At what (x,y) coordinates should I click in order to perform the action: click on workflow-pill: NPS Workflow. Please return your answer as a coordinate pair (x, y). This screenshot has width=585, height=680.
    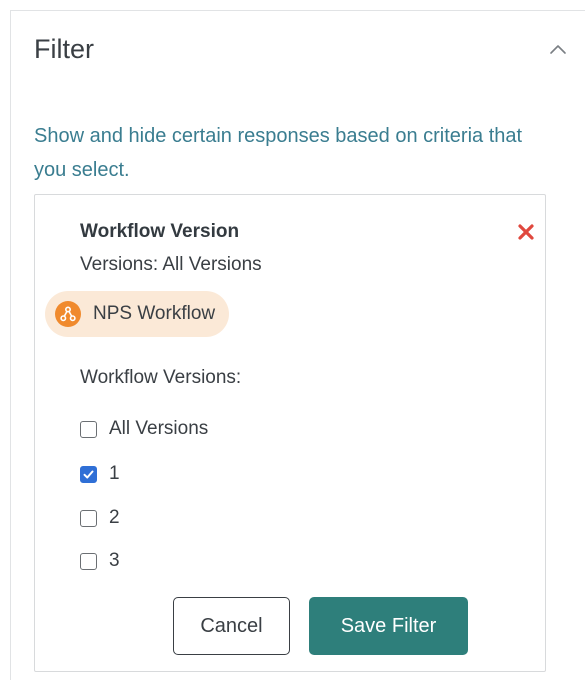
    Looking at the image, I should click on (137, 314).